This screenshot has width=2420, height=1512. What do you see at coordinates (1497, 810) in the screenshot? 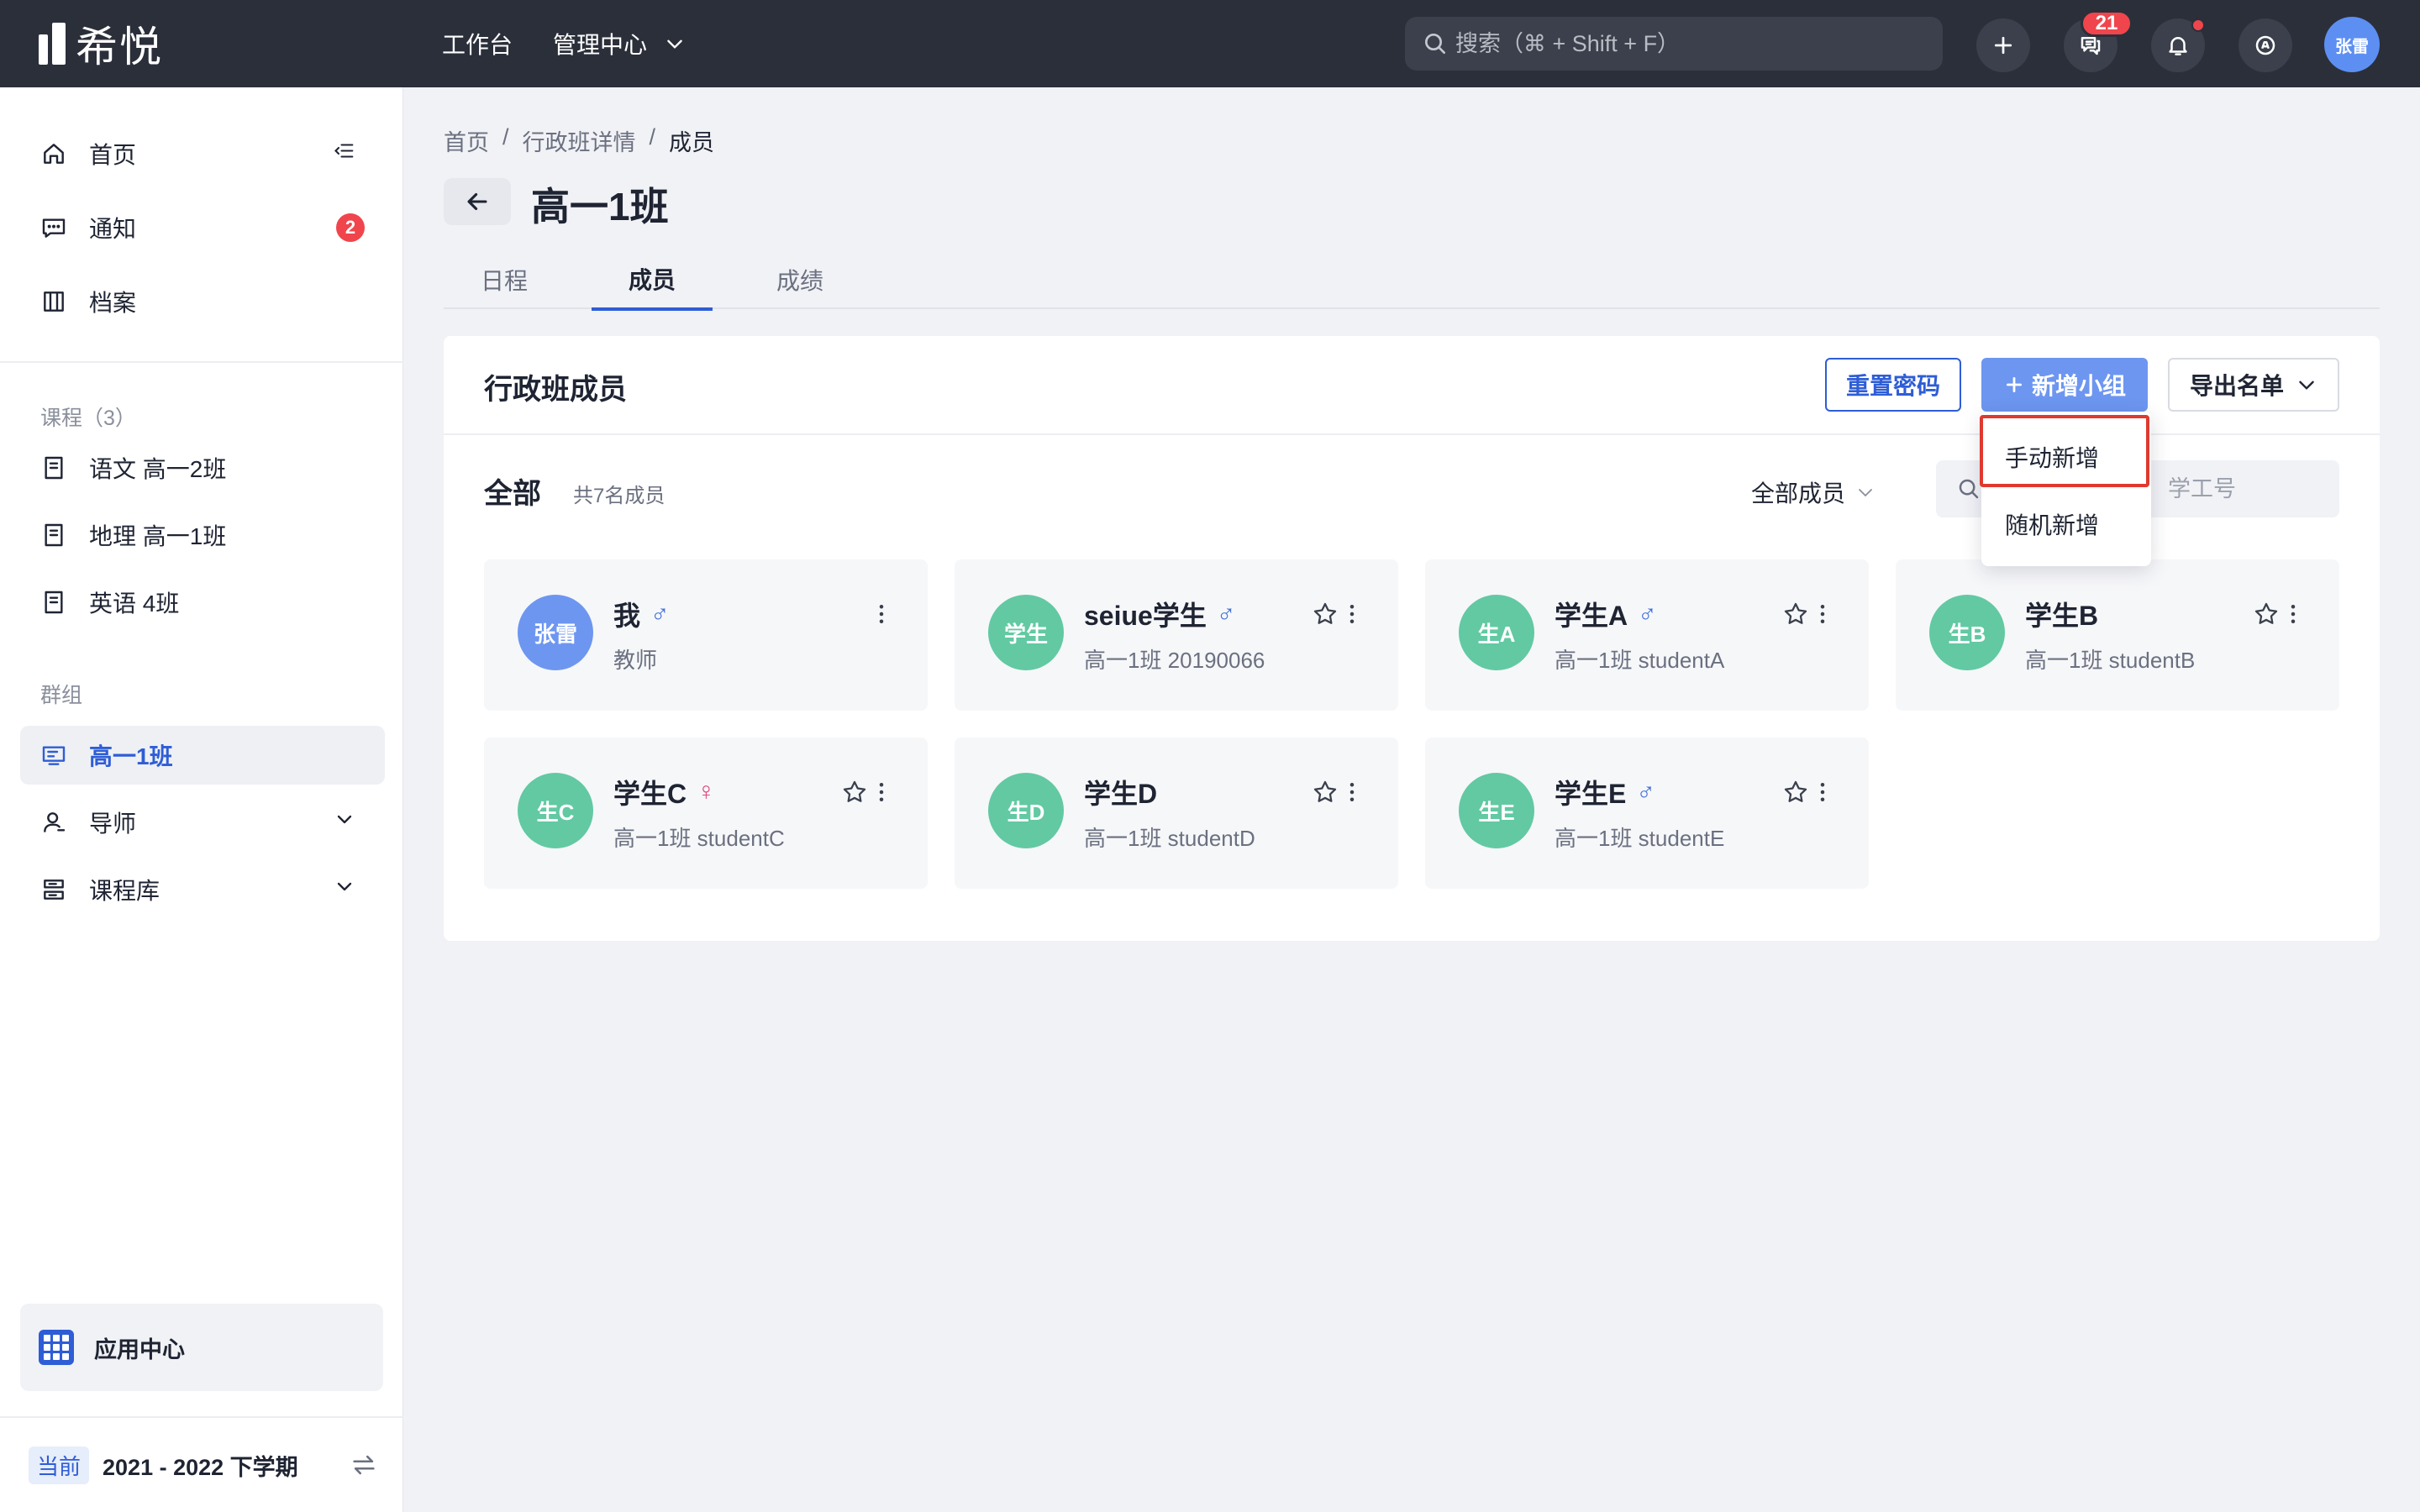
I see `member-avatar: 生E` at bounding box center [1497, 810].